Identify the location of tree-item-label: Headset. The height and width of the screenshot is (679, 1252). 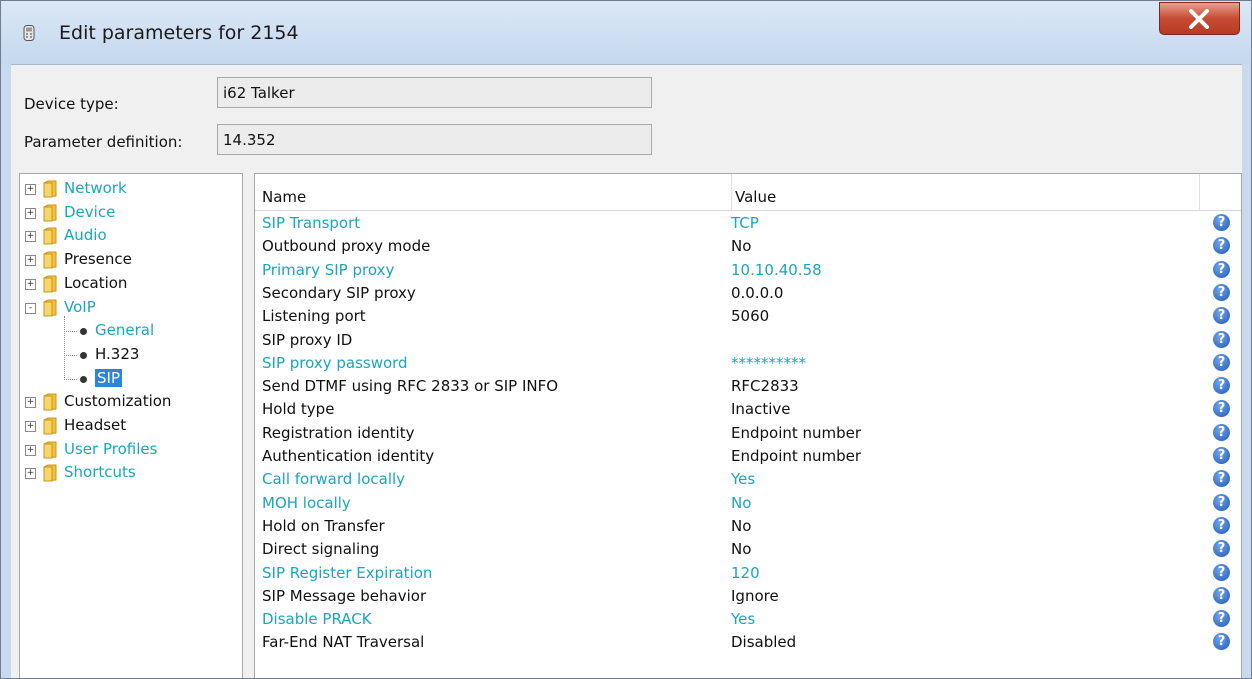
(95, 425).